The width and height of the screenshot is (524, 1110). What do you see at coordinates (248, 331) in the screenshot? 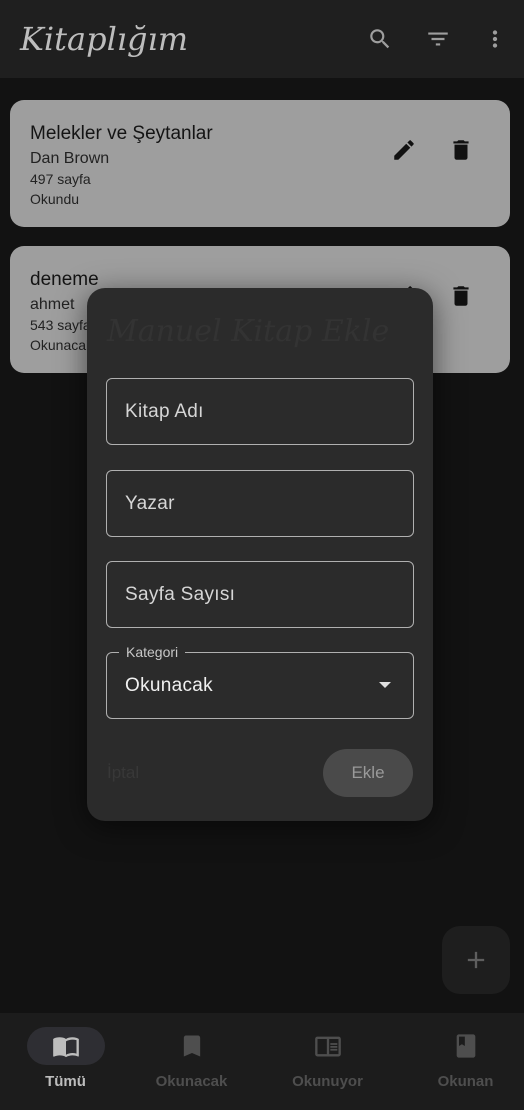
I see `dialog-title: Manuel Kitap Ekle` at bounding box center [248, 331].